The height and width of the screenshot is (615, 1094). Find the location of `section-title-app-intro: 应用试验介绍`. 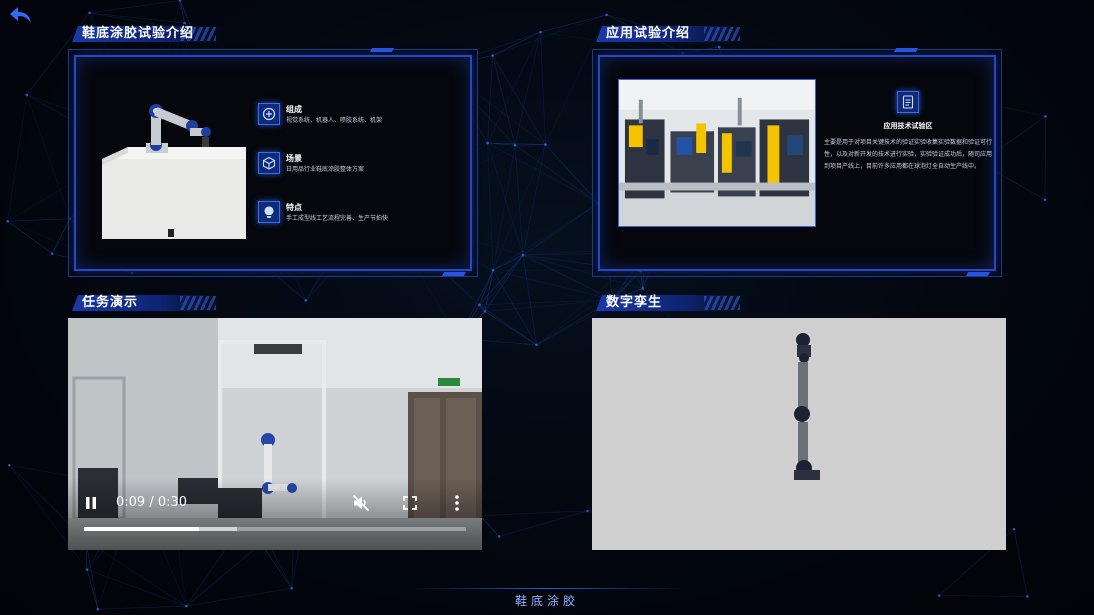

section-title-app-intro: 应用试验介绍 is located at coordinates (676, 34).